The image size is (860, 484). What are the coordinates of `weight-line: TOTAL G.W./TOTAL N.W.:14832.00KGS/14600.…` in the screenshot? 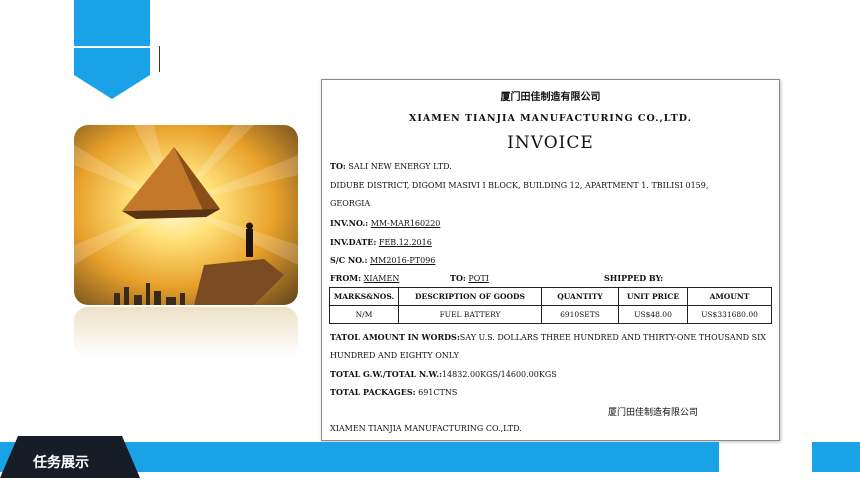 It's located at (443, 374).